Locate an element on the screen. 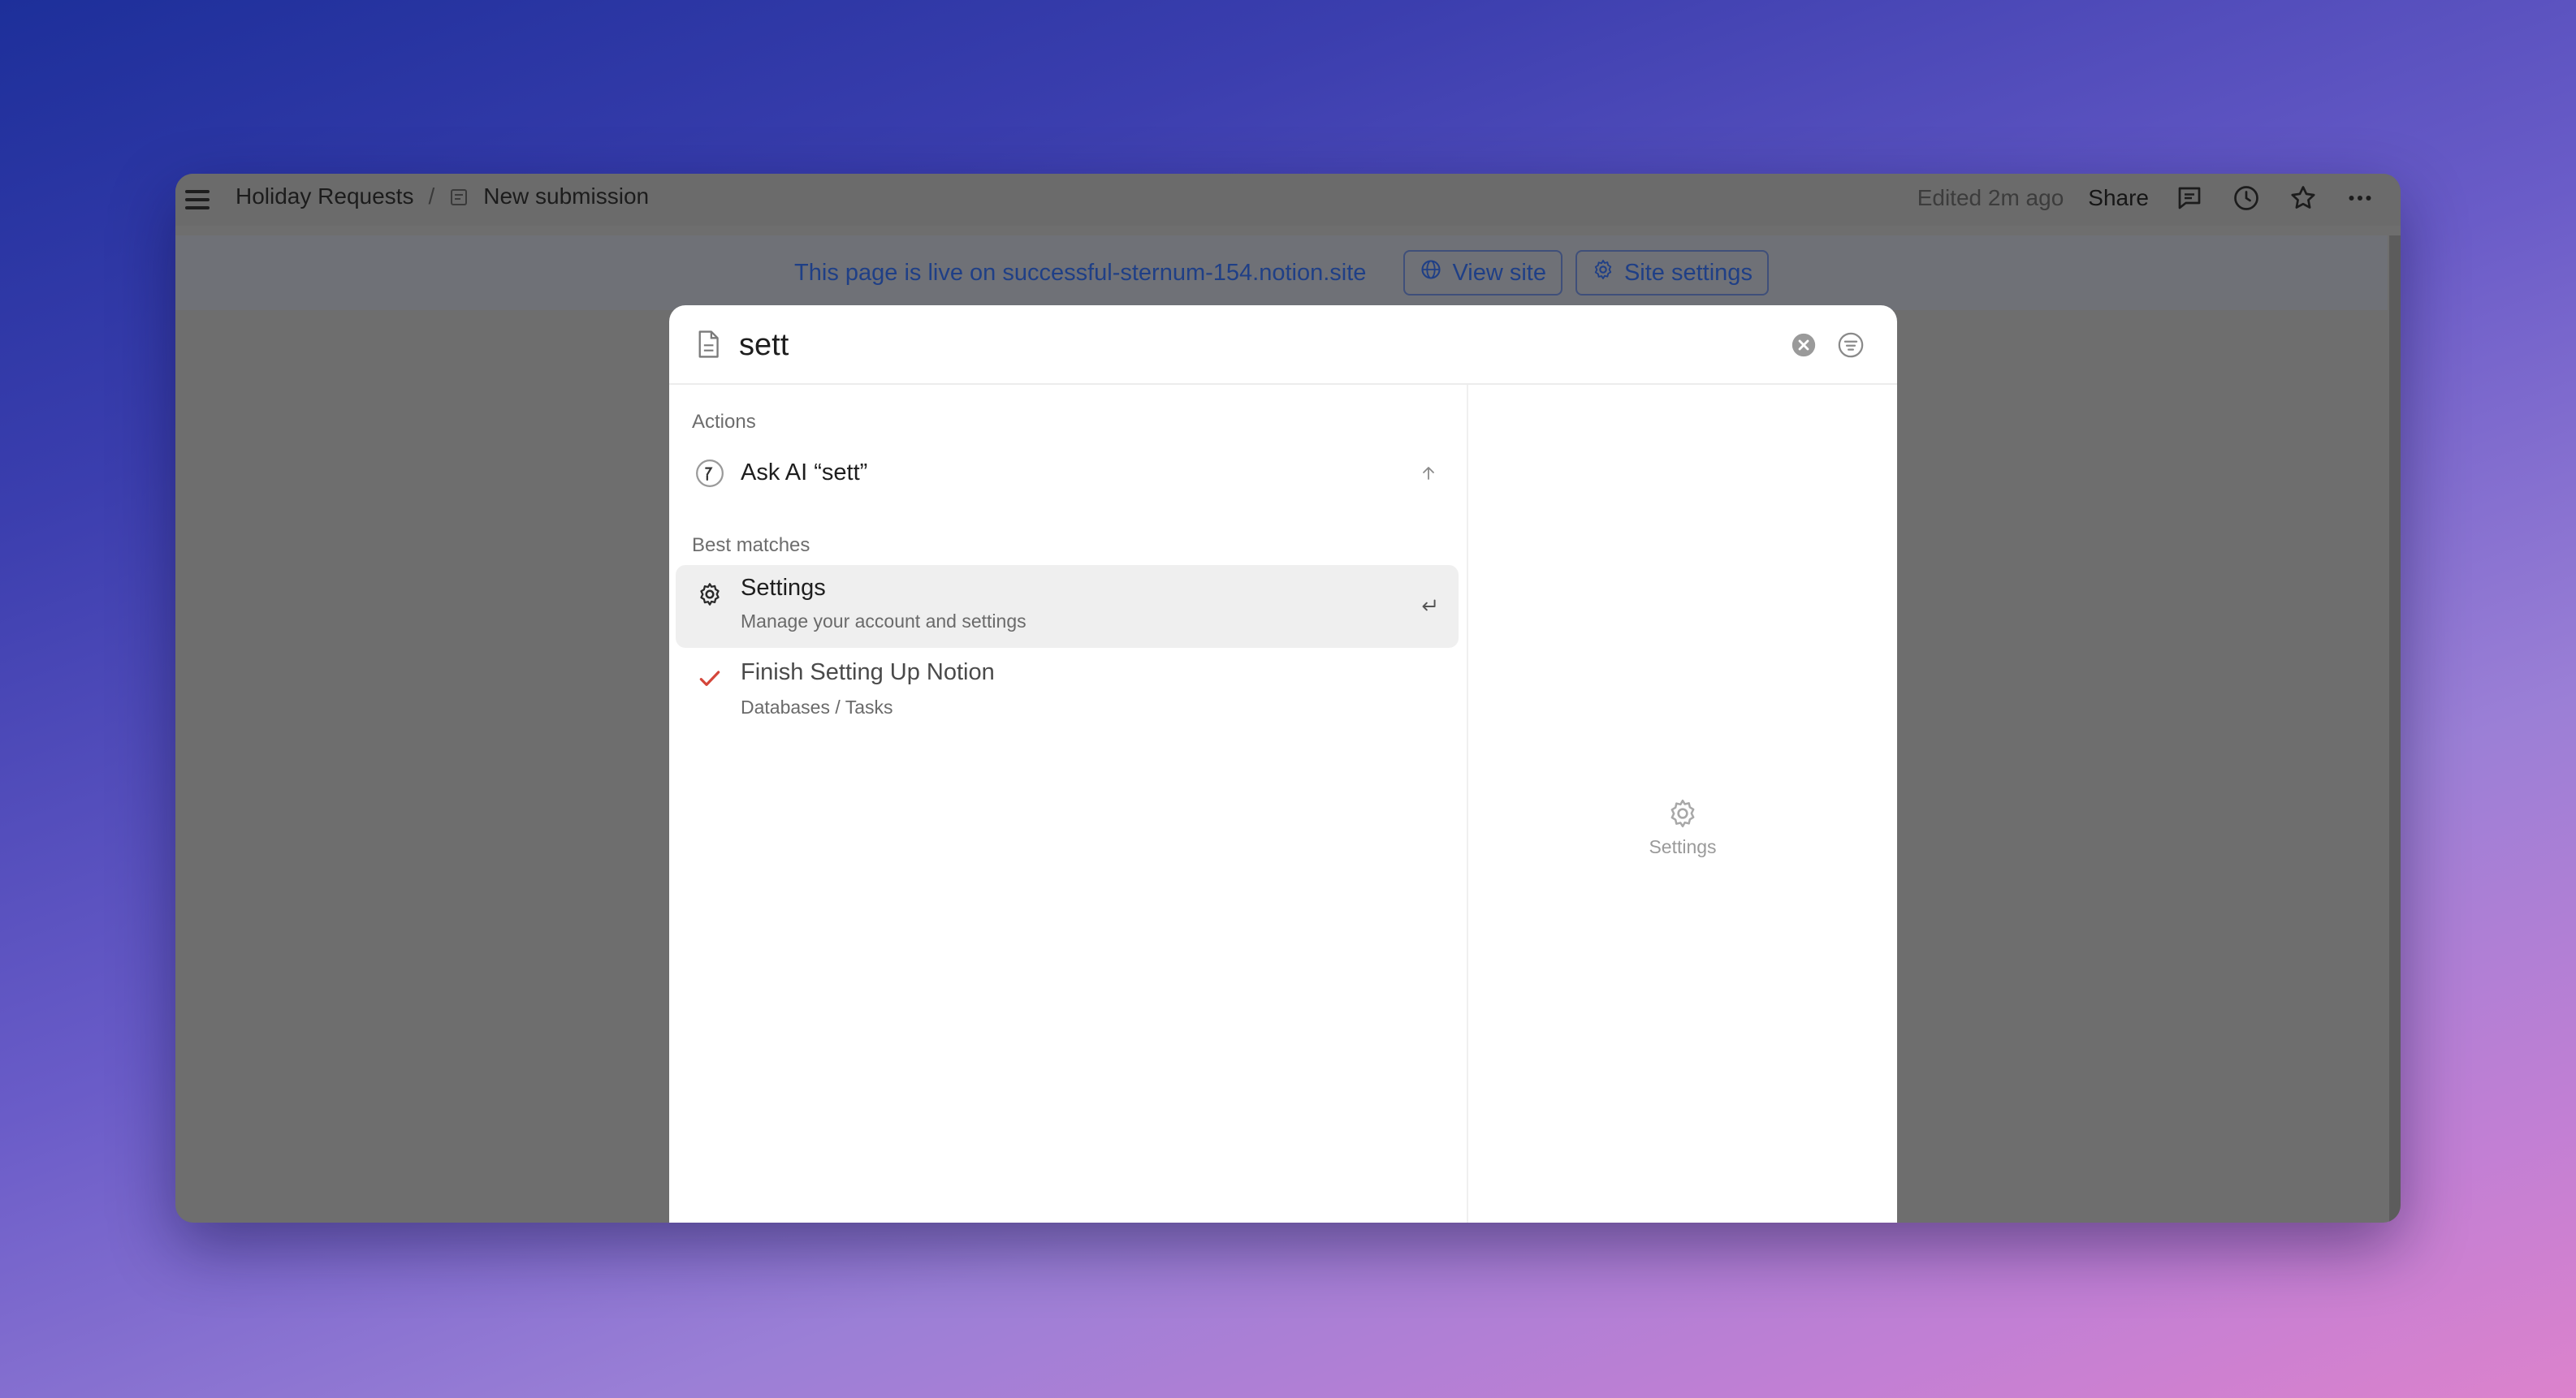 This screenshot has height=1398, width=2576. view-site-button: View site is located at coordinates (1483, 273).